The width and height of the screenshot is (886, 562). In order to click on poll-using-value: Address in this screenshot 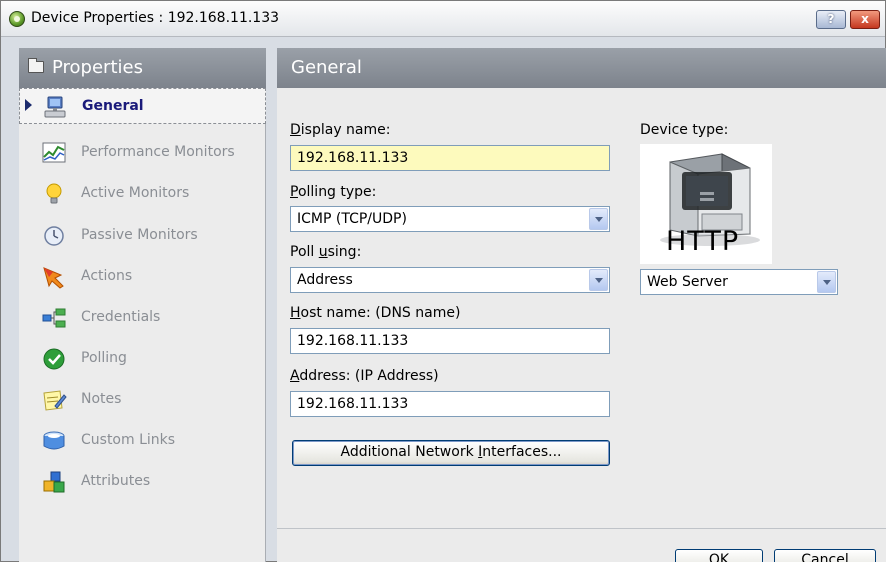, I will do `click(325, 280)`.